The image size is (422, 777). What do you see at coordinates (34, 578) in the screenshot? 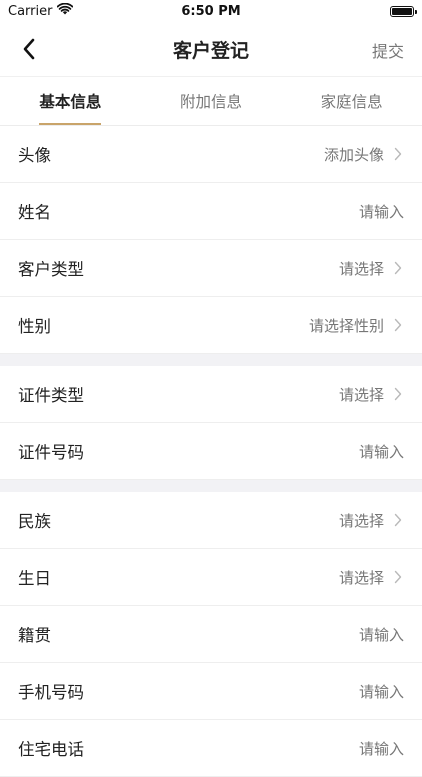
I see `row-label: 生日` at bounding box center [34, 578].